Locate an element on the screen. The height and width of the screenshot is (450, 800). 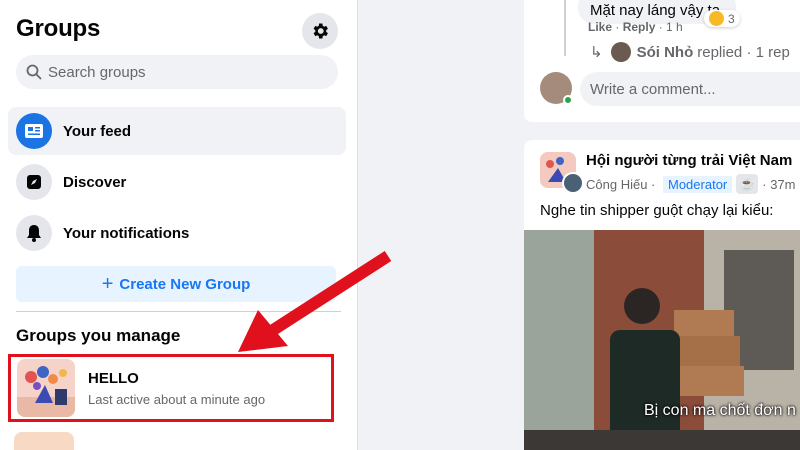
comment-time: 1 h is located at coordinates (674, 27).